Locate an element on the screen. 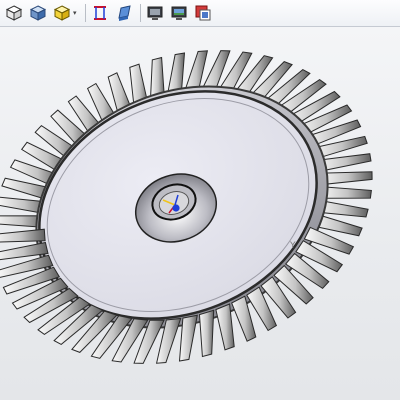 This screenshot has width=400, height=400. shaded-cube-icon is located at coordinates (62, 13).